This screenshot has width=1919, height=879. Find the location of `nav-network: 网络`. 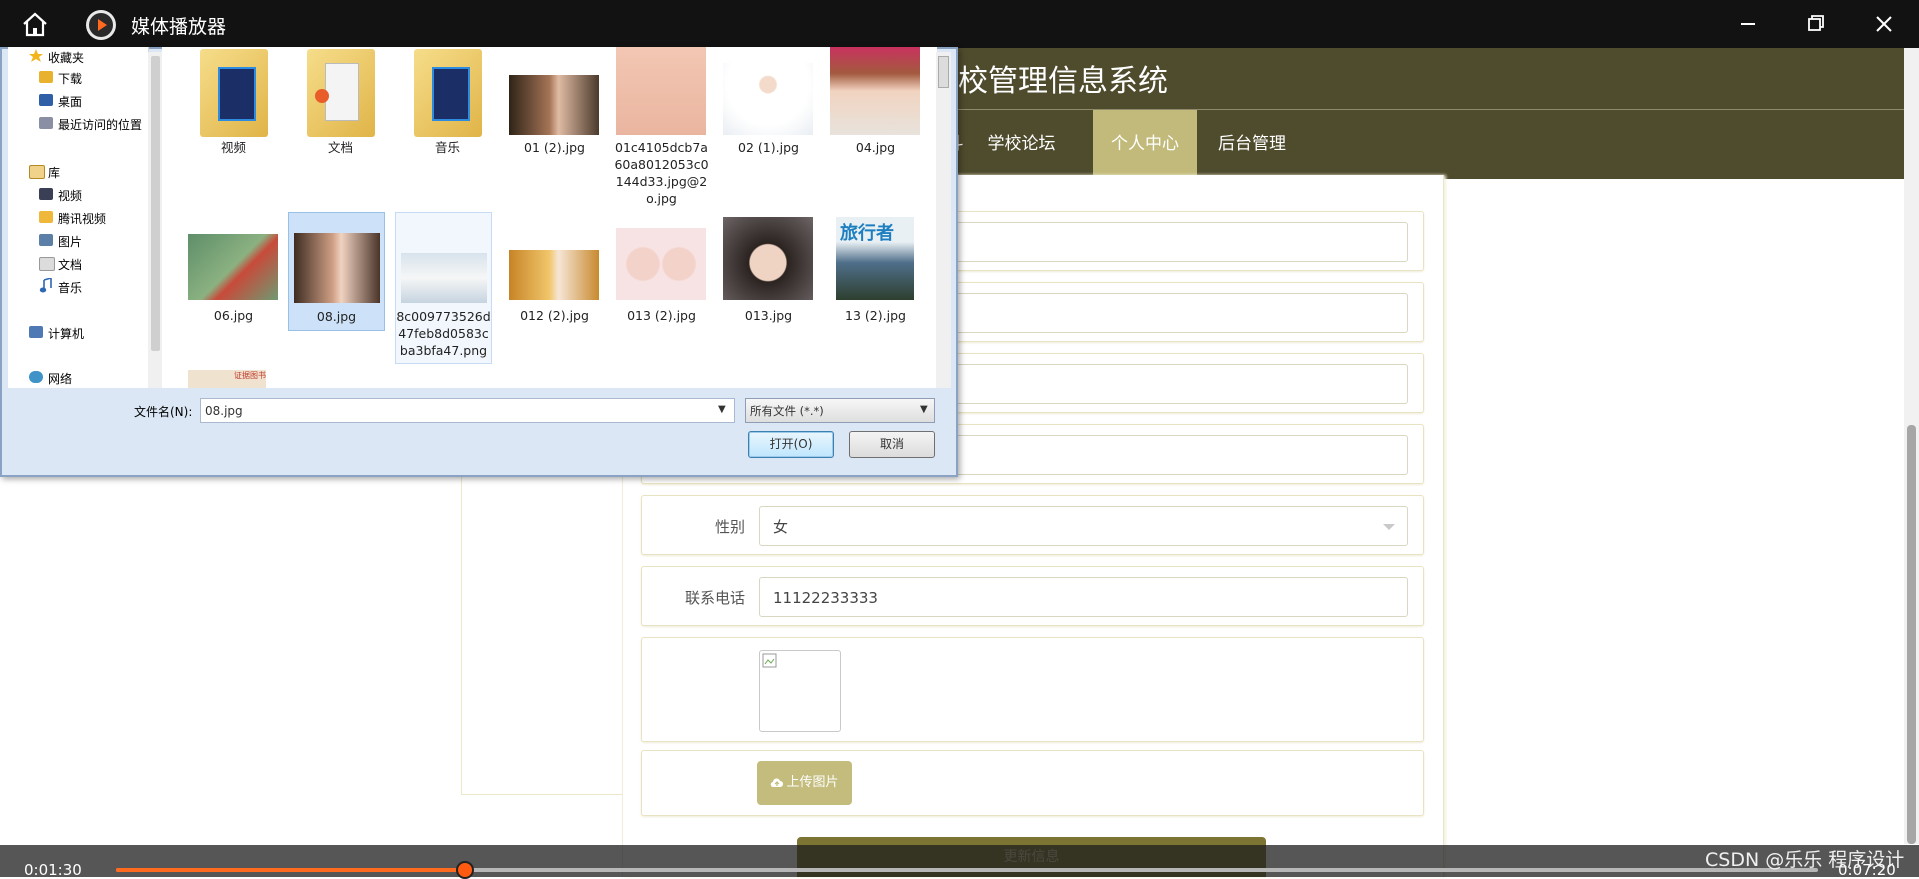

nav-network: 网络 is located at coordinates (60, 378).